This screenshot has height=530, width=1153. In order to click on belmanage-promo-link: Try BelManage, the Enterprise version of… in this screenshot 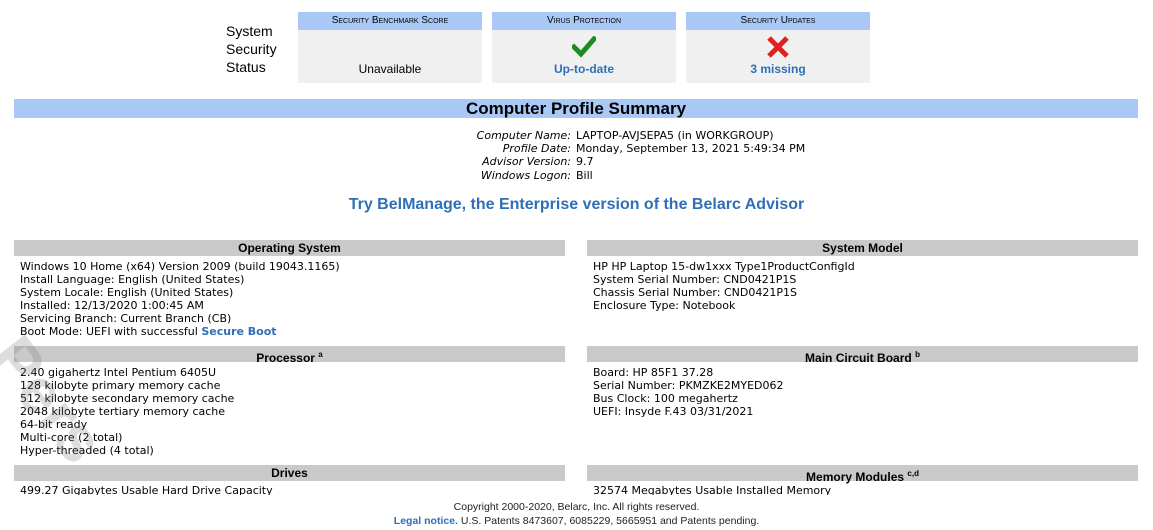, I will do `click(576, 205)`.